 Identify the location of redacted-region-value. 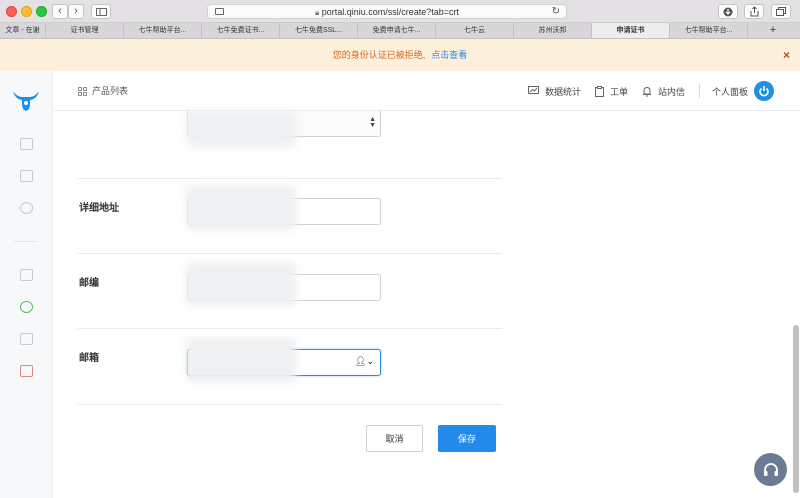
(241, 129).